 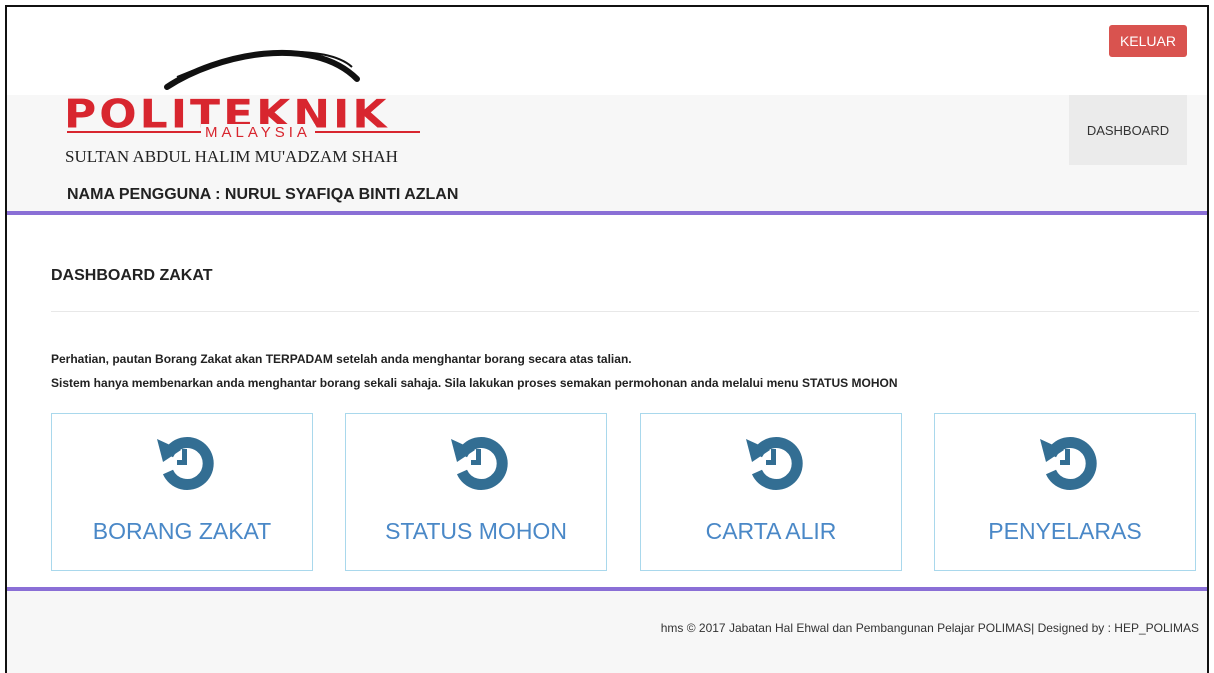 What do you see at coordinates (1065, 492) in the screenshot?
I see `tile-penyelaras: PENYELARAS` at bounding box center [1065, 492].